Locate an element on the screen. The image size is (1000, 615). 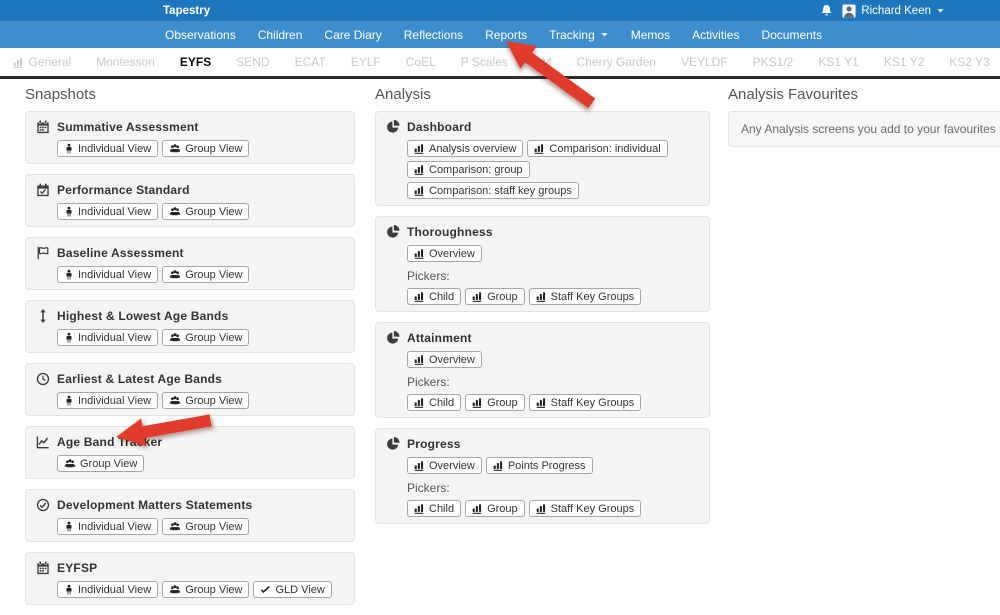
tab-eylf: EYLF is located at coordinates (365, 62).